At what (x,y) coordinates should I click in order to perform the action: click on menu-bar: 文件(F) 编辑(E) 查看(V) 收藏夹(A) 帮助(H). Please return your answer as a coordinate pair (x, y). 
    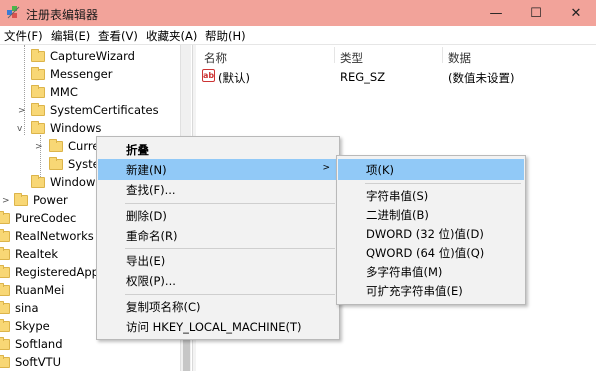
    Looking at the image, I should click on (298, 35).